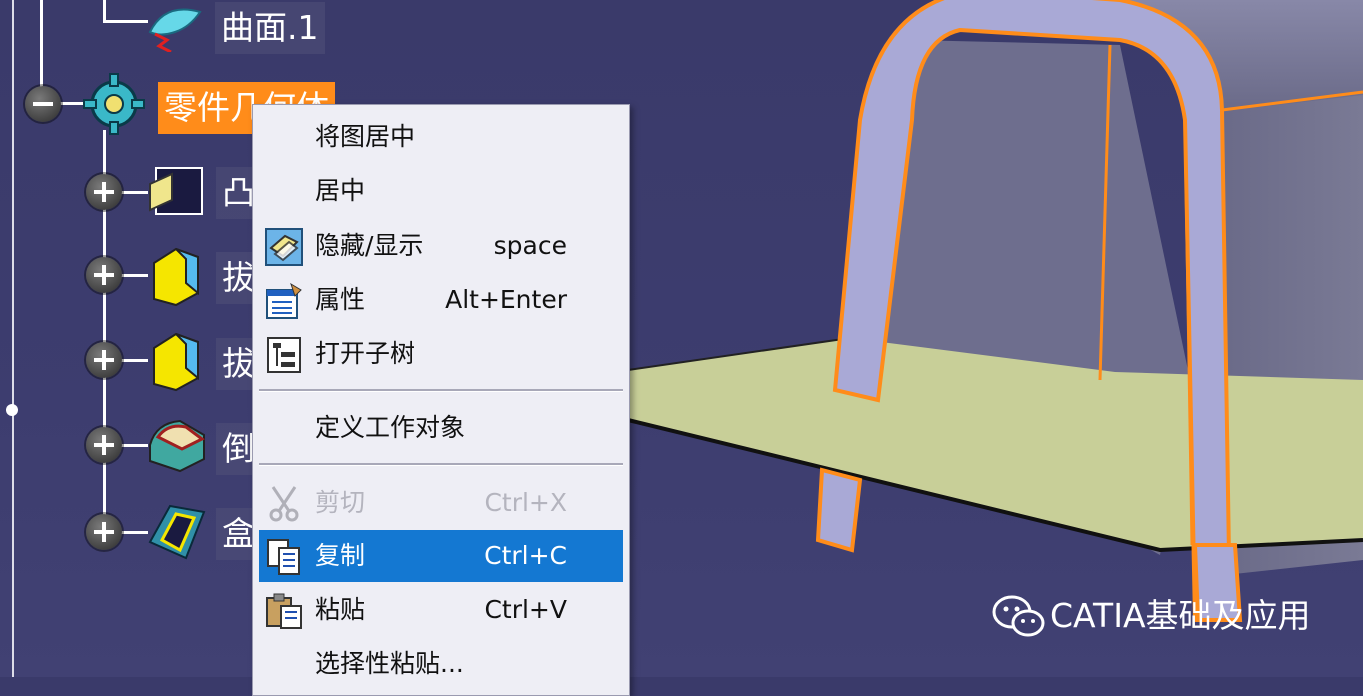 The image size is (1363, 696). I want to click on menu-item-define-in-work-object: 定义工作对象, so click(441, 428).